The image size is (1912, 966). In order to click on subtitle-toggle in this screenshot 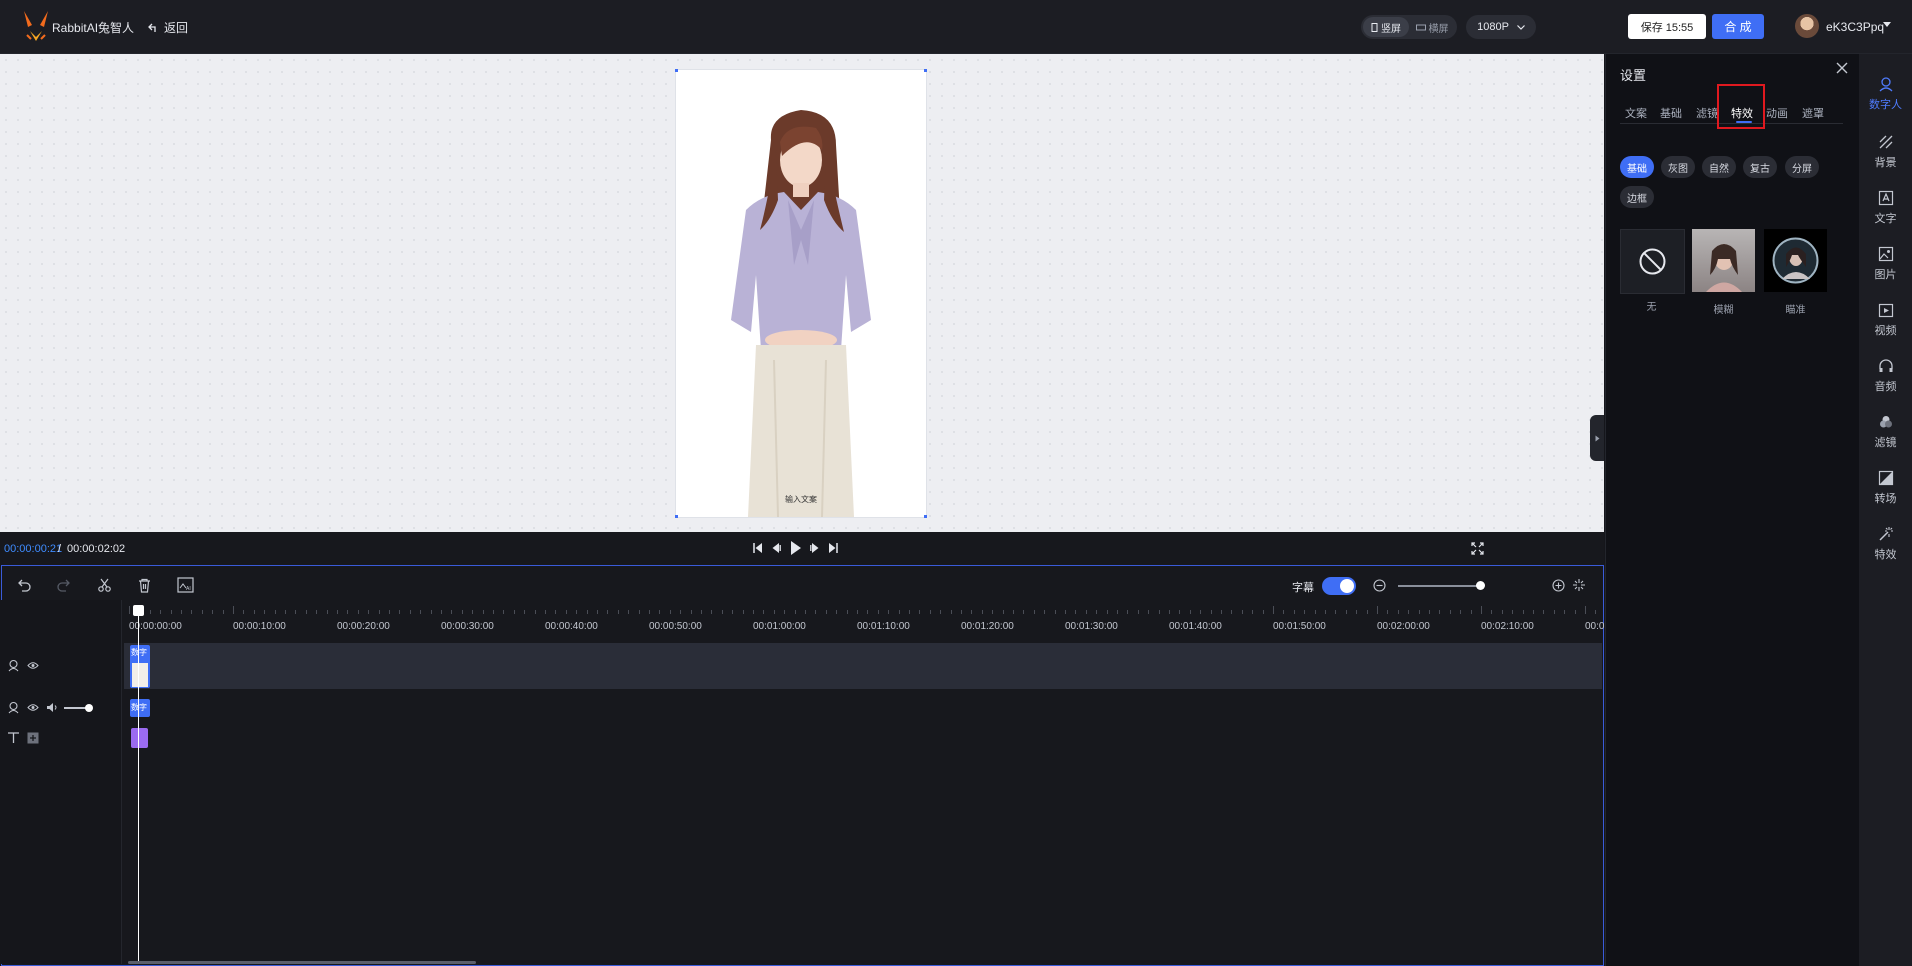, I will do `click(1339, 586)`.